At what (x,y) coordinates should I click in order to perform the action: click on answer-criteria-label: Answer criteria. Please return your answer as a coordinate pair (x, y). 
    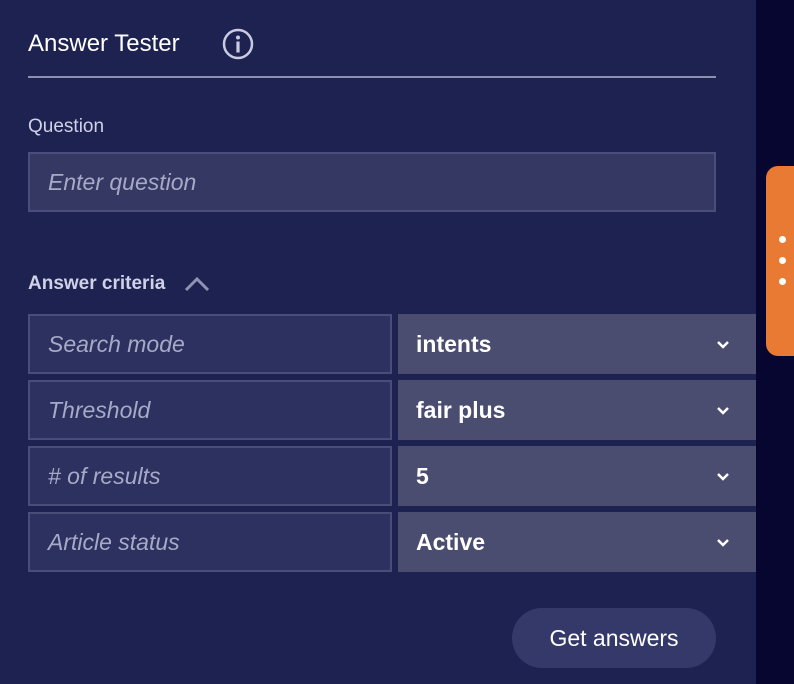
    Looking at the image, I should click on (97, 283).